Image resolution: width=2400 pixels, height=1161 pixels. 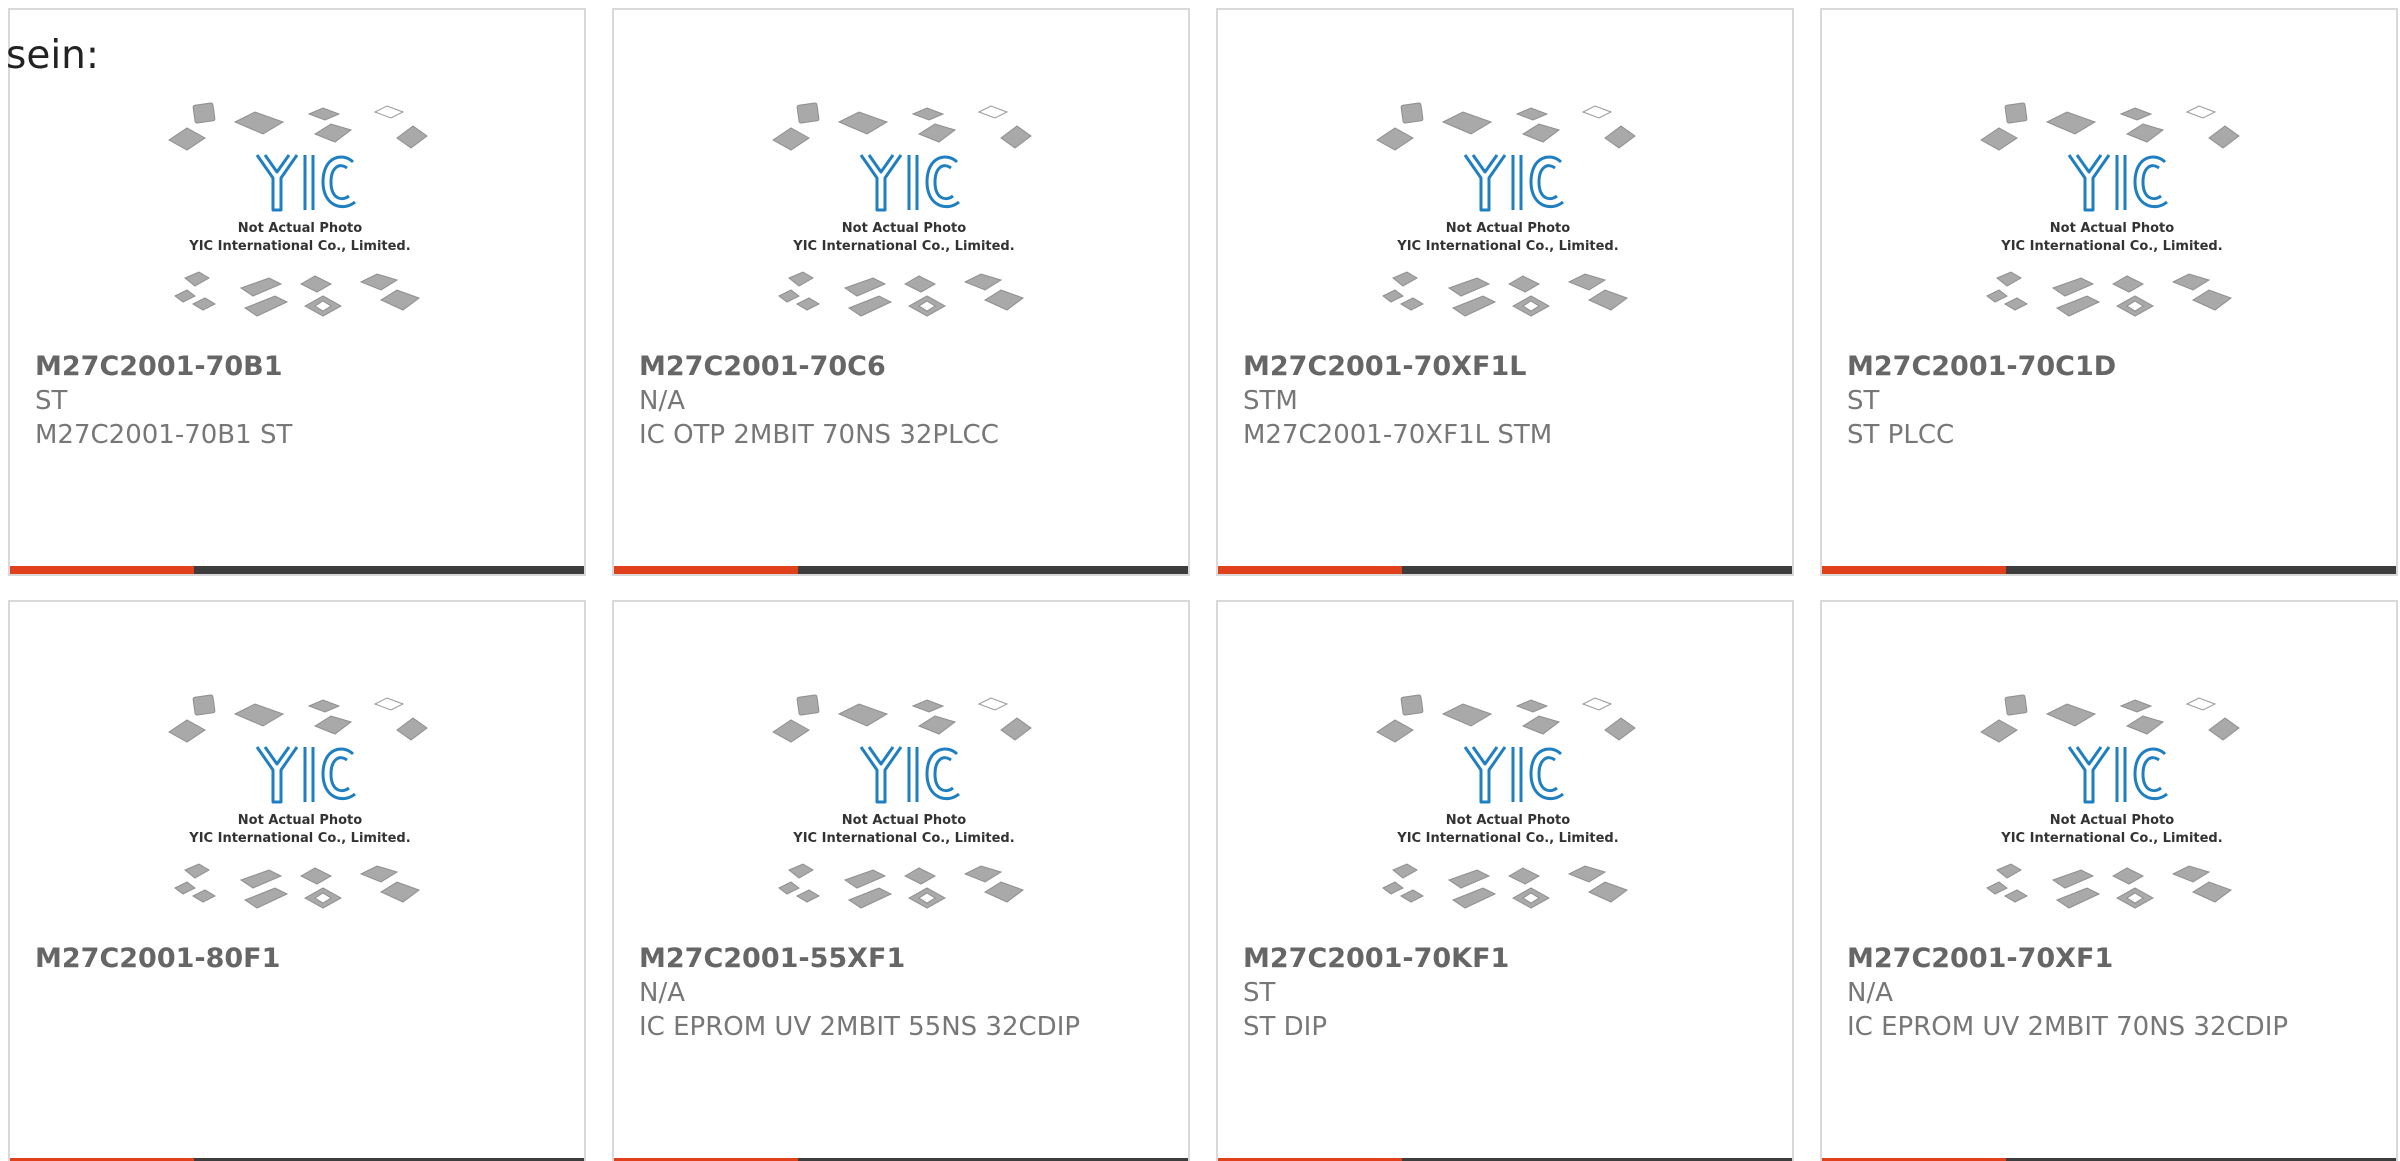 I want to click on part-number: M27C2001-70B1, so click(x=299, y=367).